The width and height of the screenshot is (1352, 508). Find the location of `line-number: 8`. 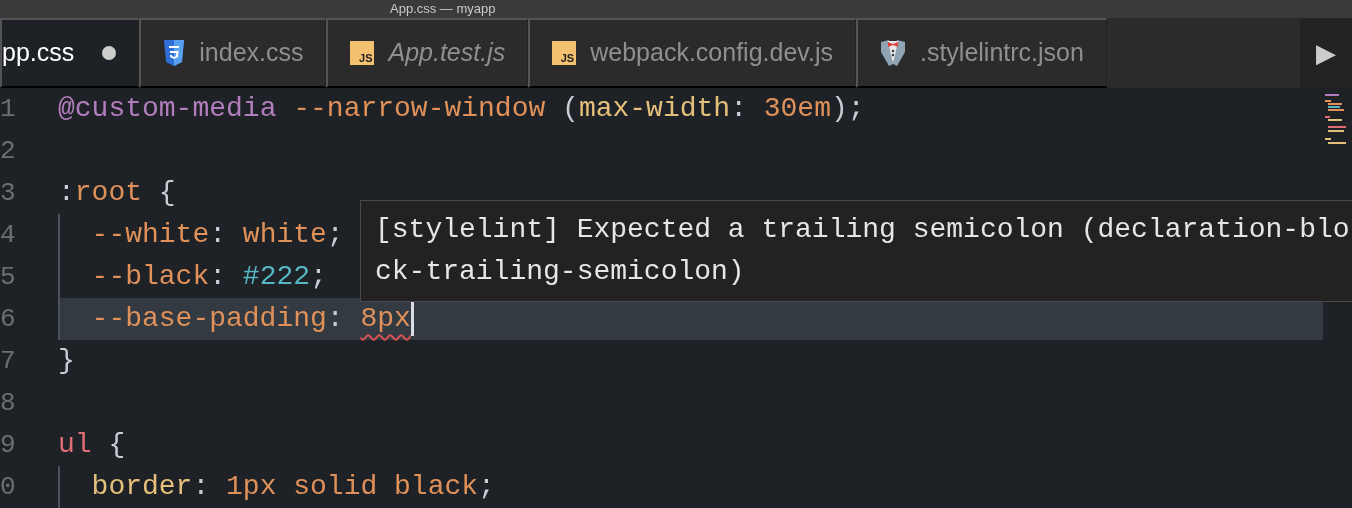

line-number: 8 is located at coordinates (8, 403).